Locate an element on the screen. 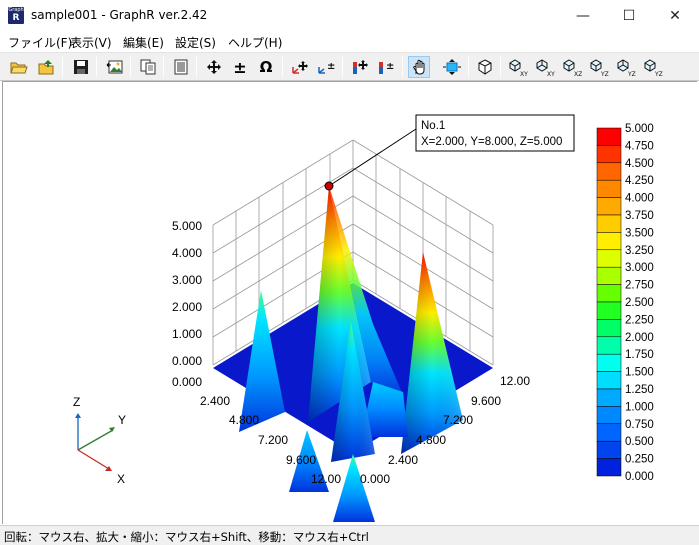  color-scale-button: ± is located at coordinates (386, 67).